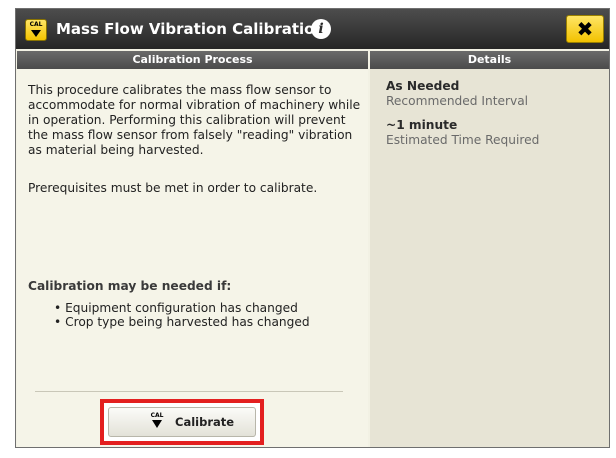  Describe the element at coordinates (130, 286) in the screenshot. I see `calibration-needed-title: Calibration may be needed if:` at that location.